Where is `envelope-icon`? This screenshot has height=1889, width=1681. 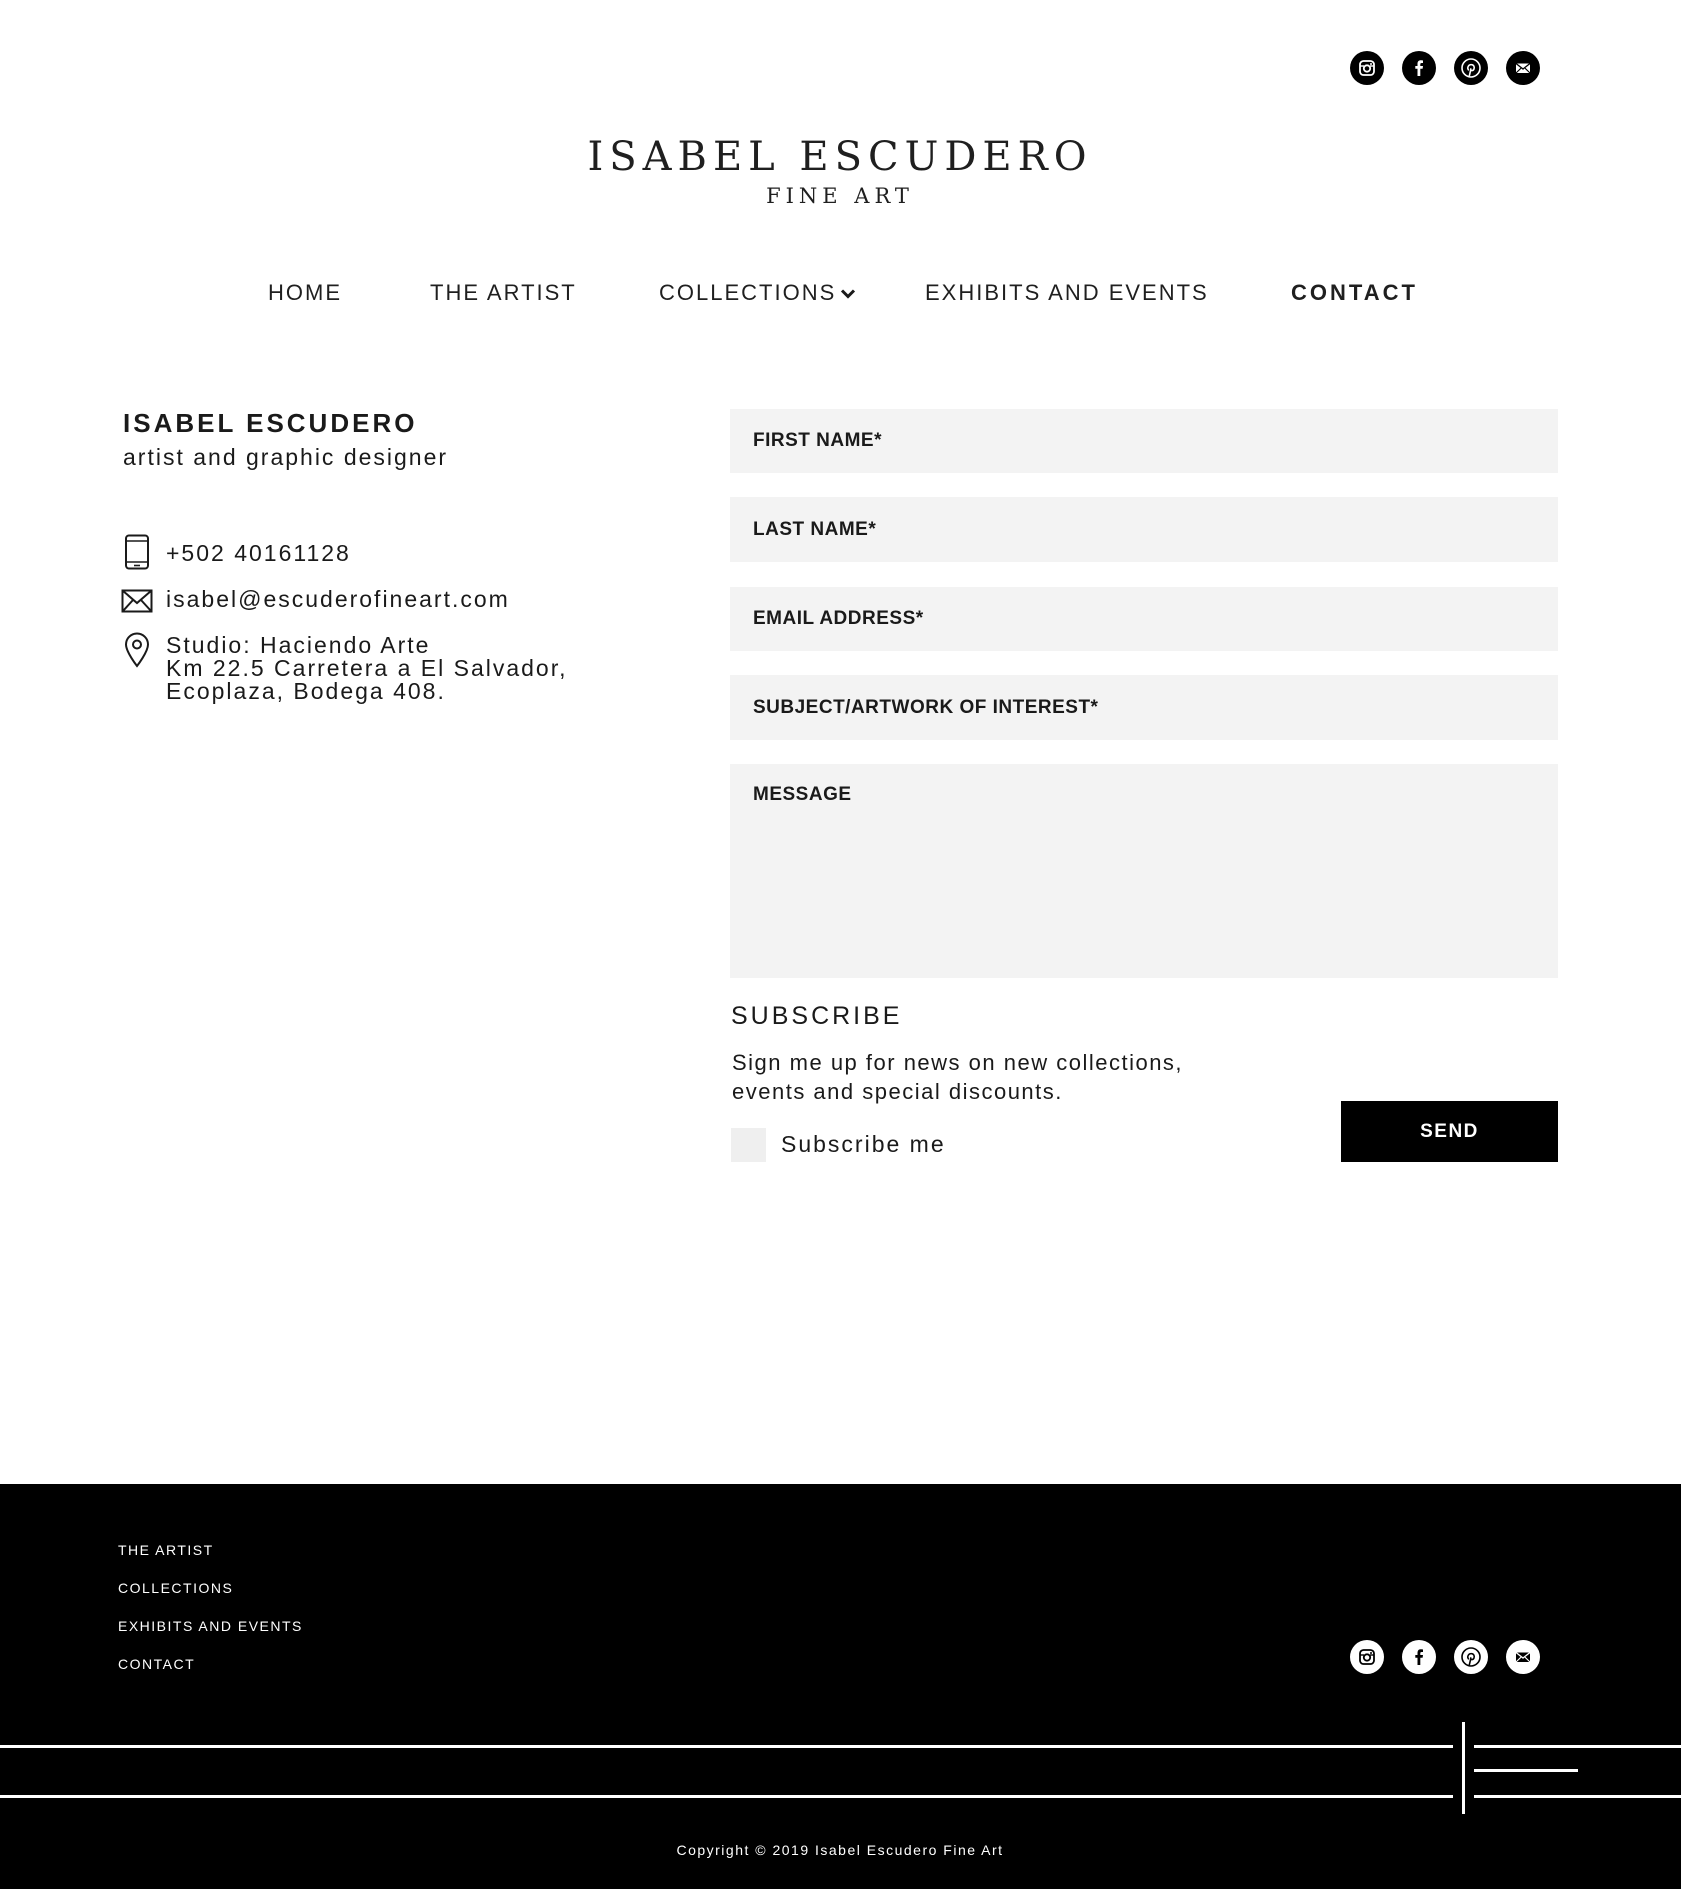 envelope-icon is located at coordinates (137, 603).